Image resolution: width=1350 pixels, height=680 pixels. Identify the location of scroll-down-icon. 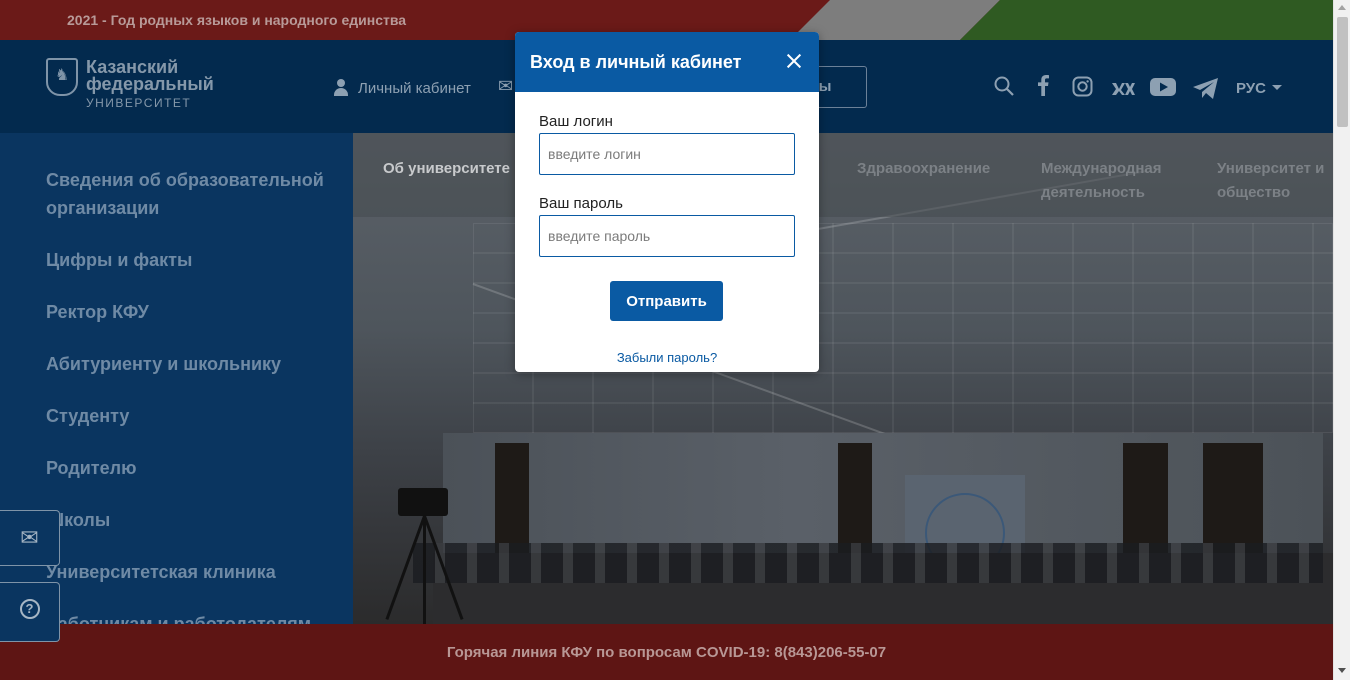
(1342, 670).